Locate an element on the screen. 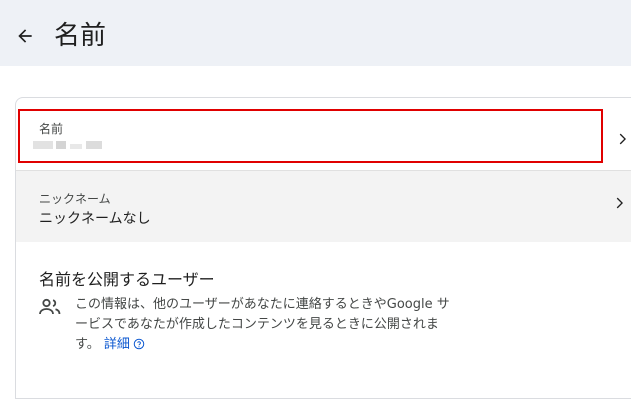 This screenshot has width=631, height=399. name-label: 名前 is located at coordinates (51, 129).